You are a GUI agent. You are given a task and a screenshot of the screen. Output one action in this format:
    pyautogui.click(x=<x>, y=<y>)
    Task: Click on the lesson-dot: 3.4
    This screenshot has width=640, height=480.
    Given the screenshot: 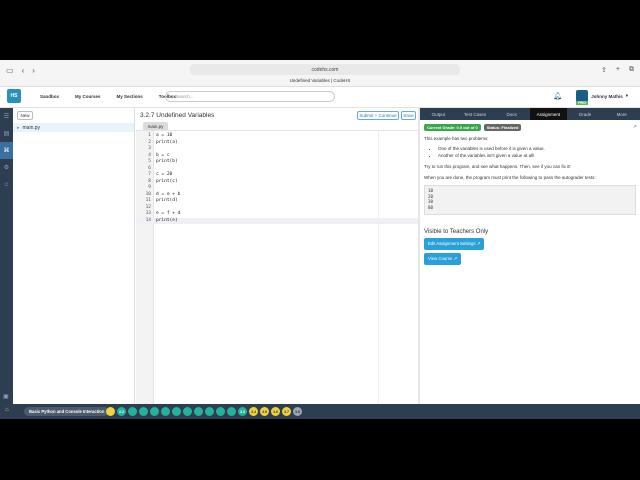 What is the action you would take?
    pyautogui.click(x=253, y=411)
    